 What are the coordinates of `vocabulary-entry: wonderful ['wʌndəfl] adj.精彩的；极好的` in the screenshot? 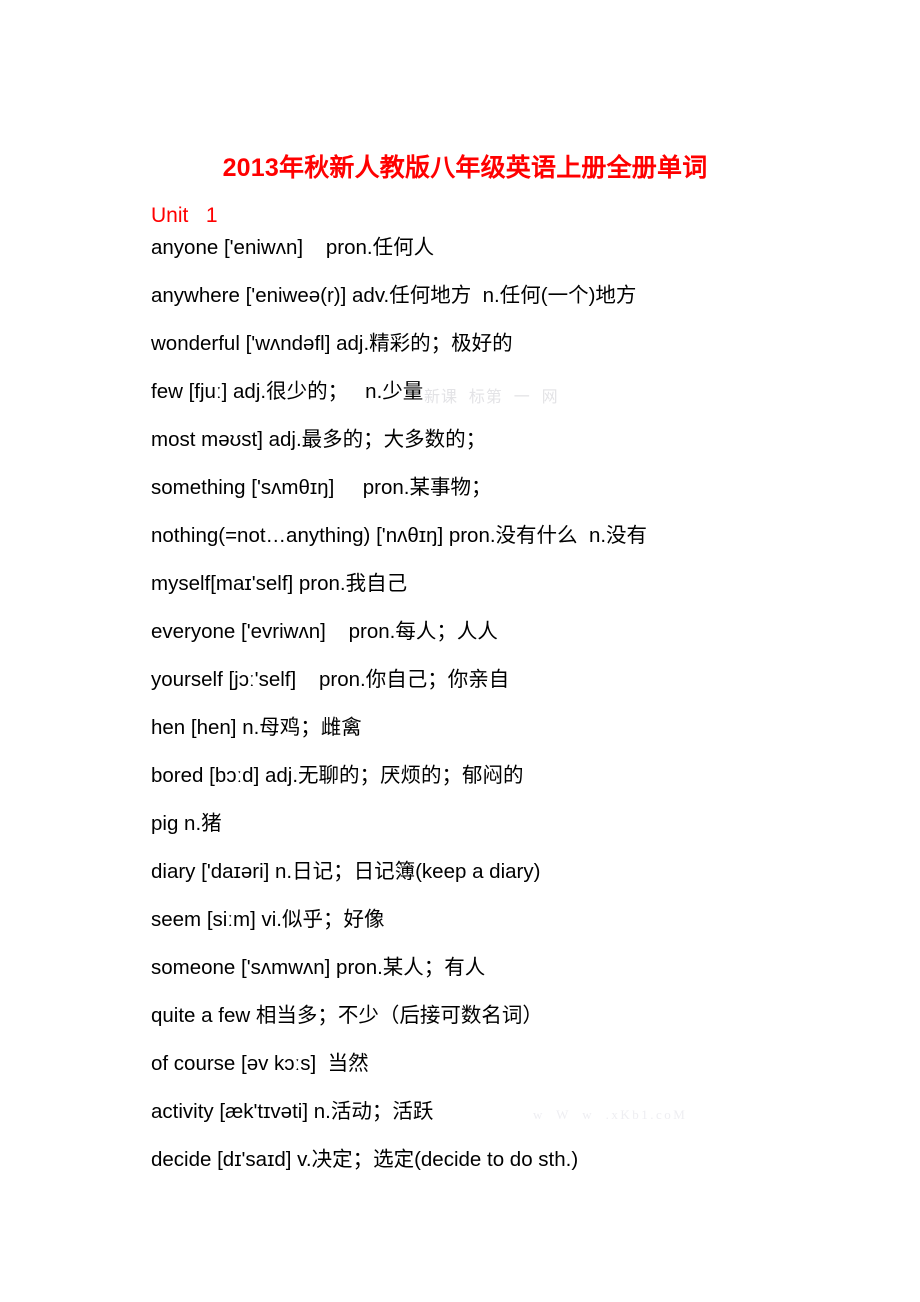 It's located at (332, 343).